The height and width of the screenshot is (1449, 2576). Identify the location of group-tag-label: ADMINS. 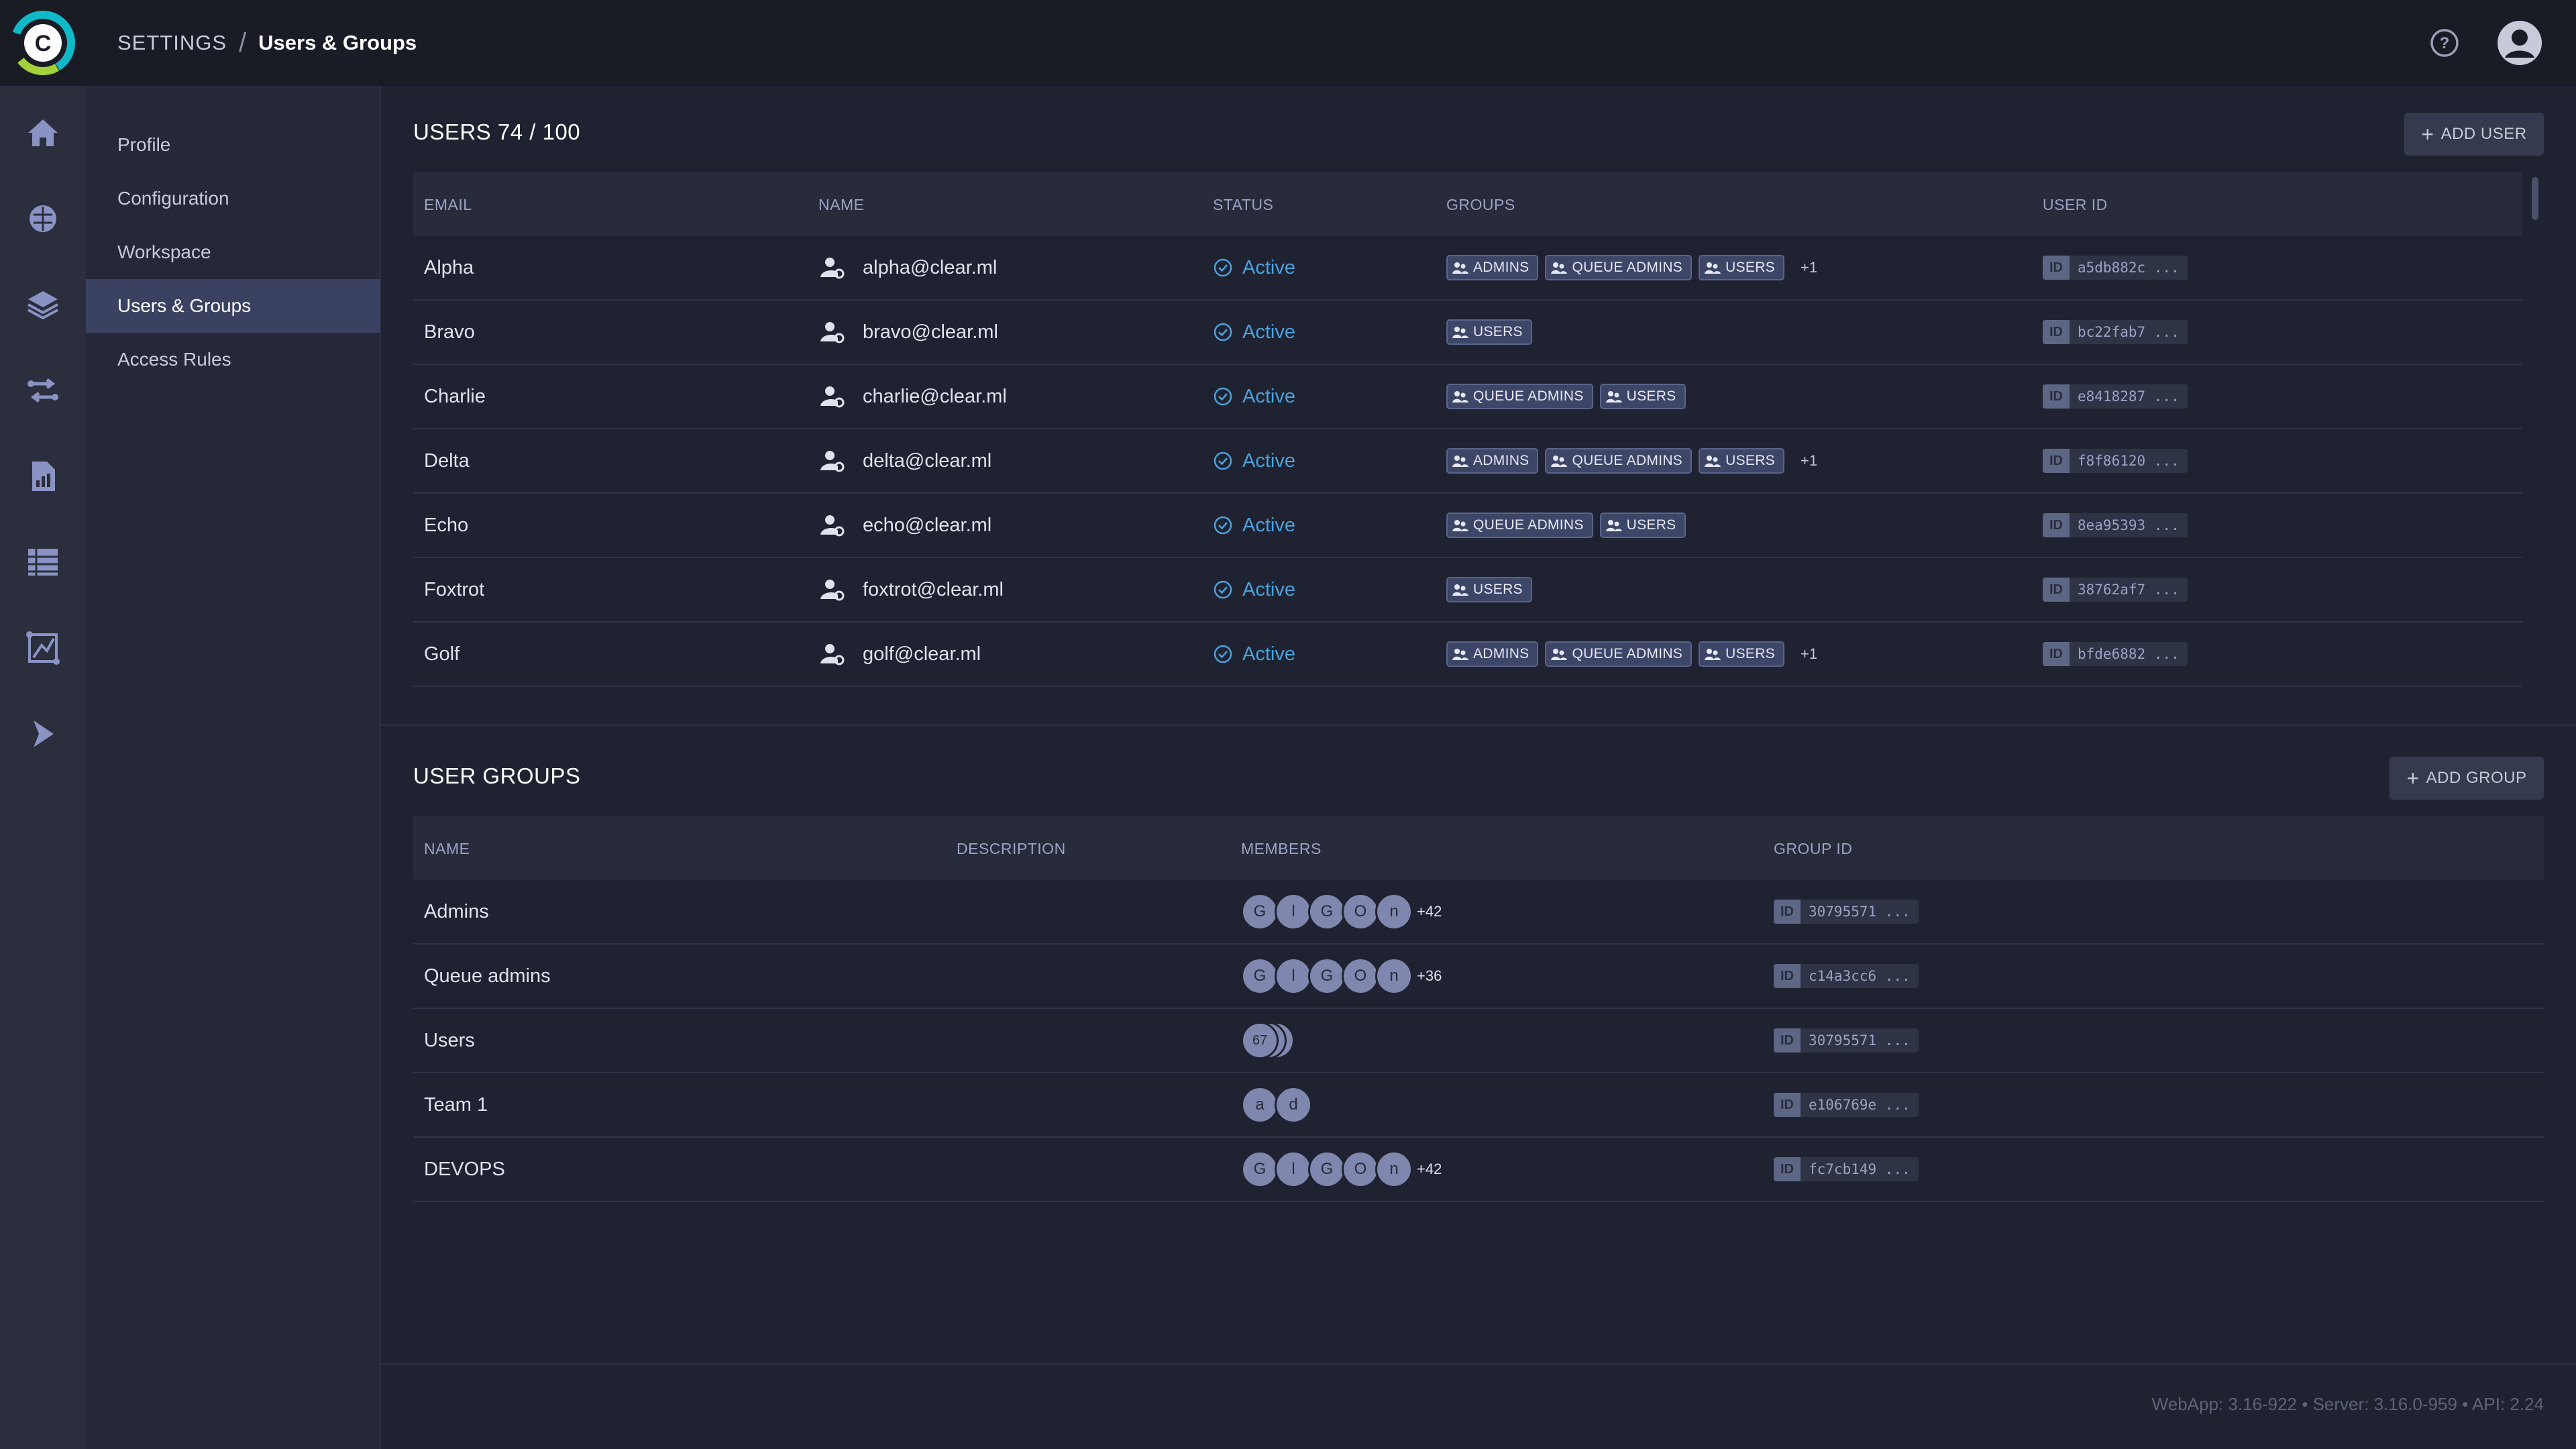
(1501, 653).